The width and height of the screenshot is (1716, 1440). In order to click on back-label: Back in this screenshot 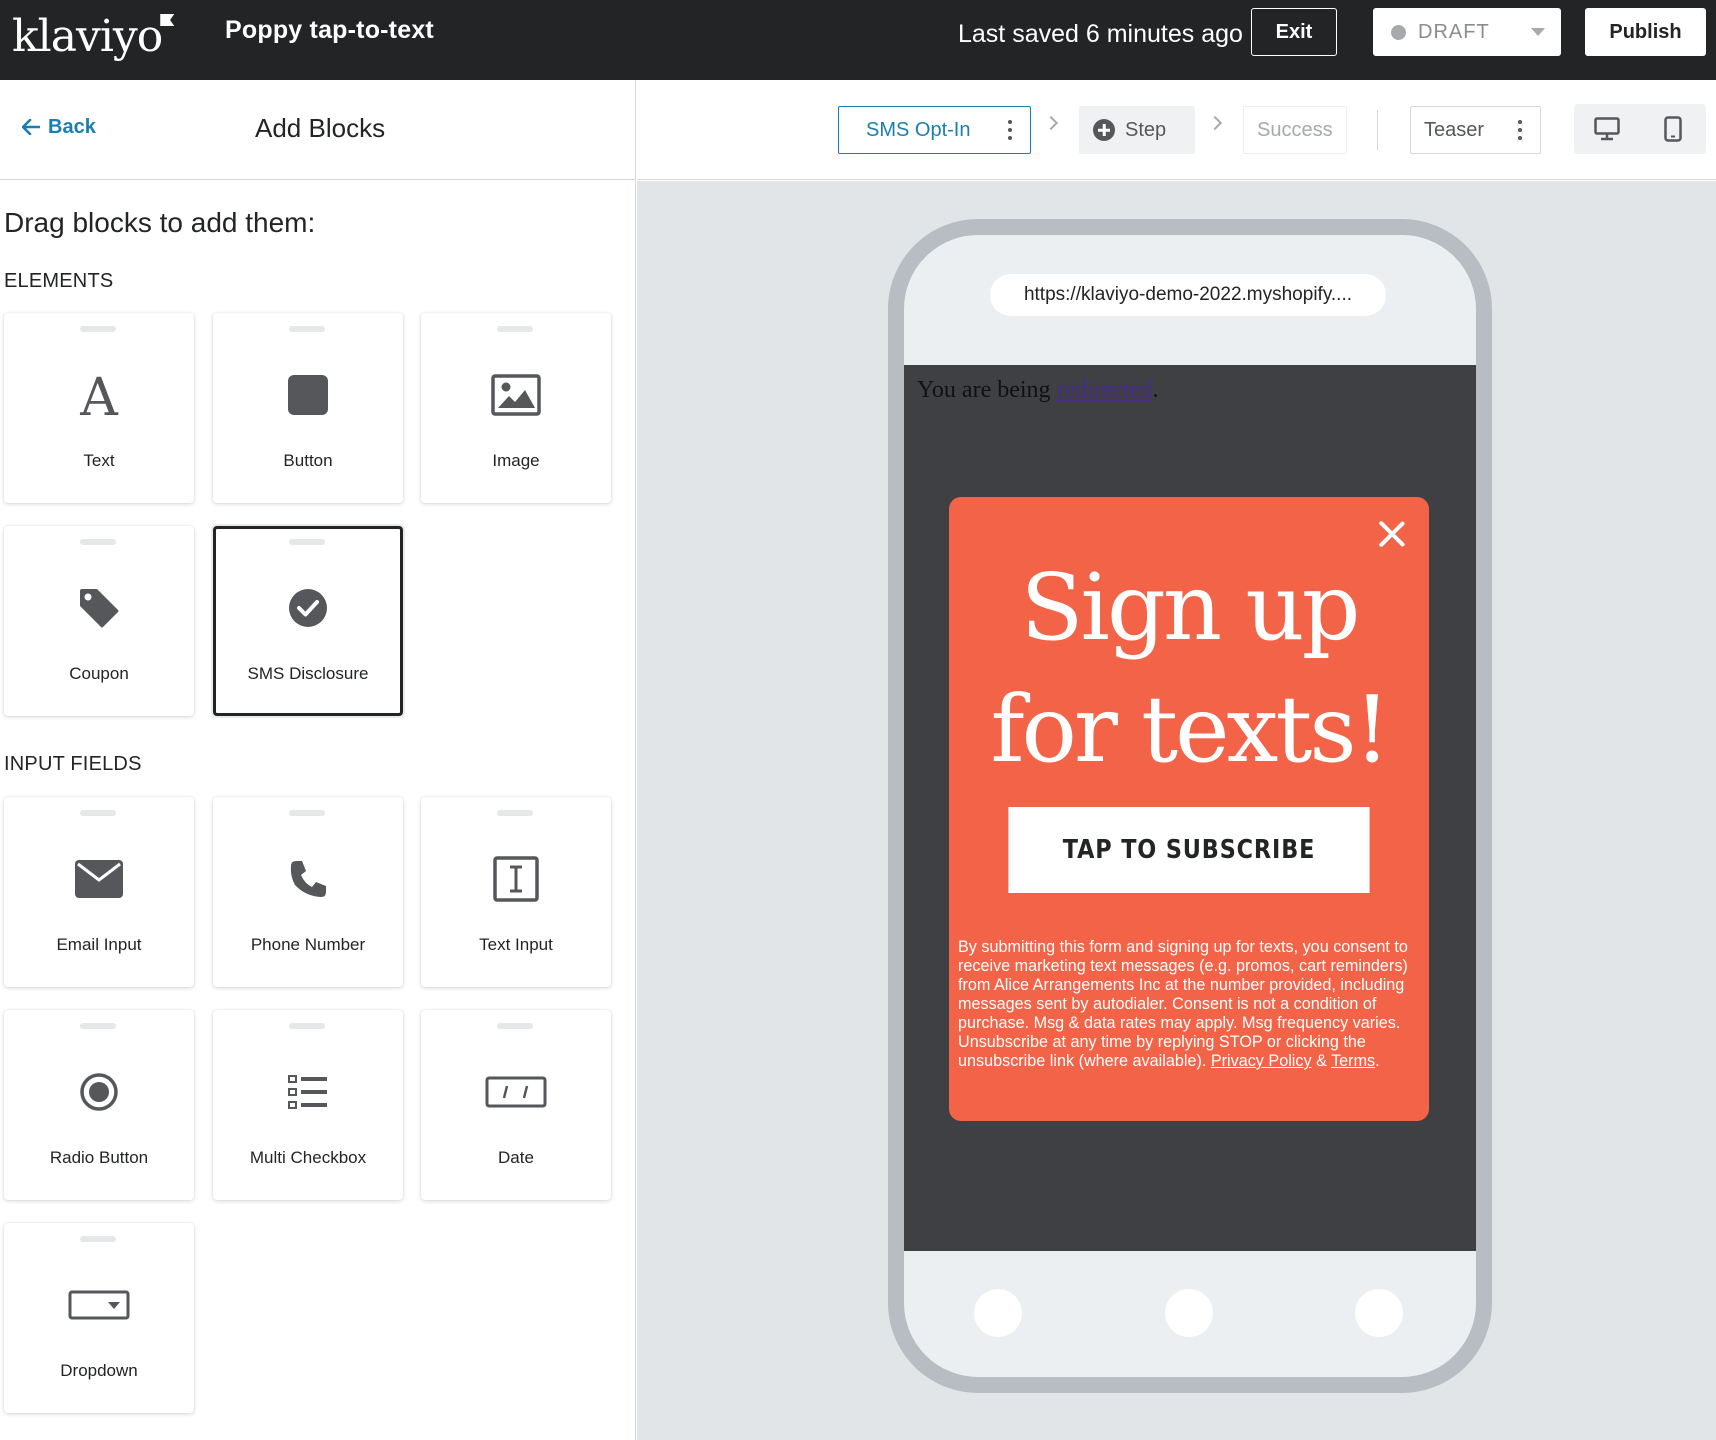, I will do `click(72, 127)`.